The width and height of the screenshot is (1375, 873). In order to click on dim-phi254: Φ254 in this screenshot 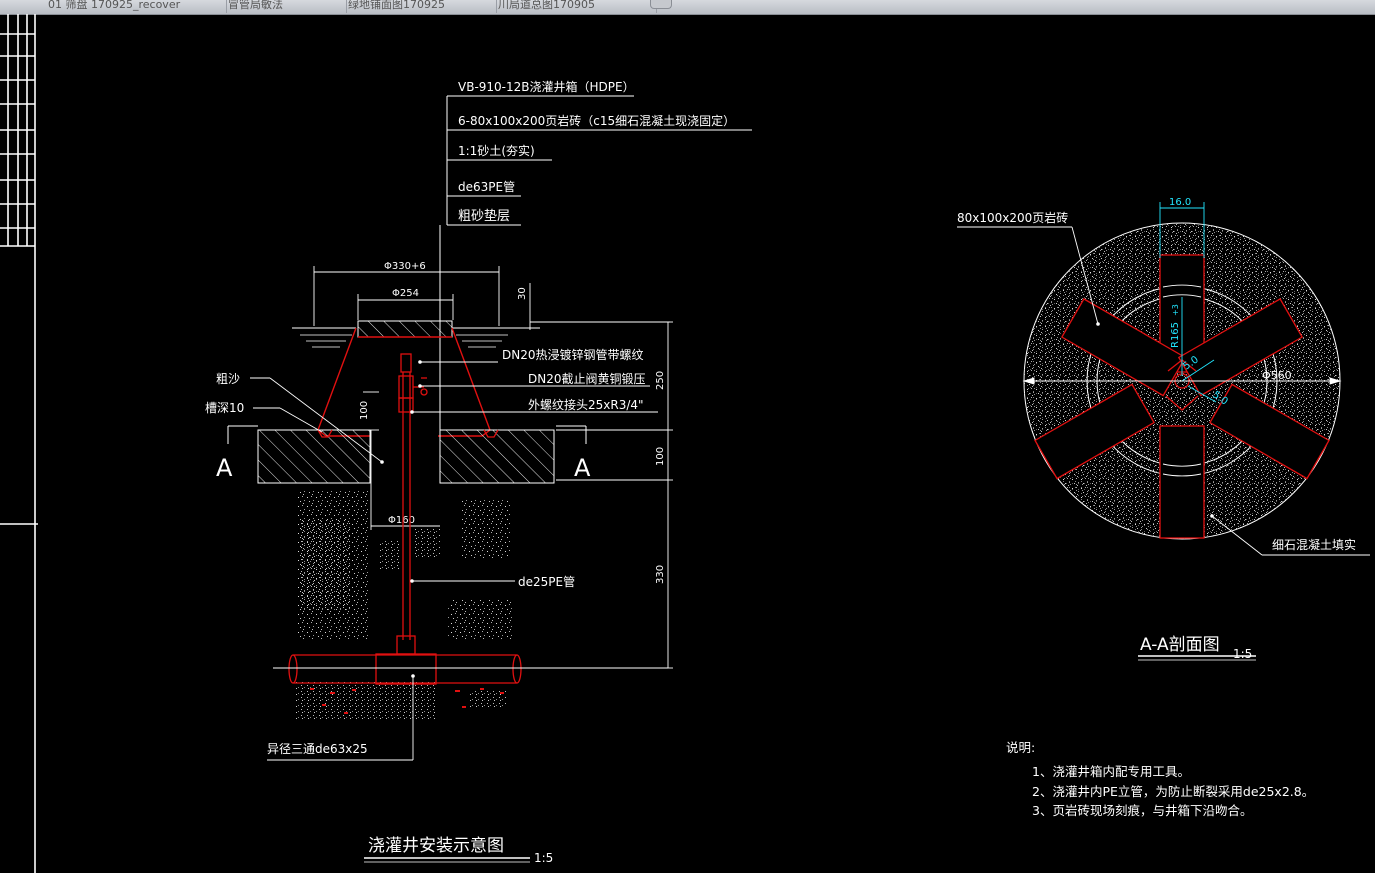, I will do `click(405, 293)`.